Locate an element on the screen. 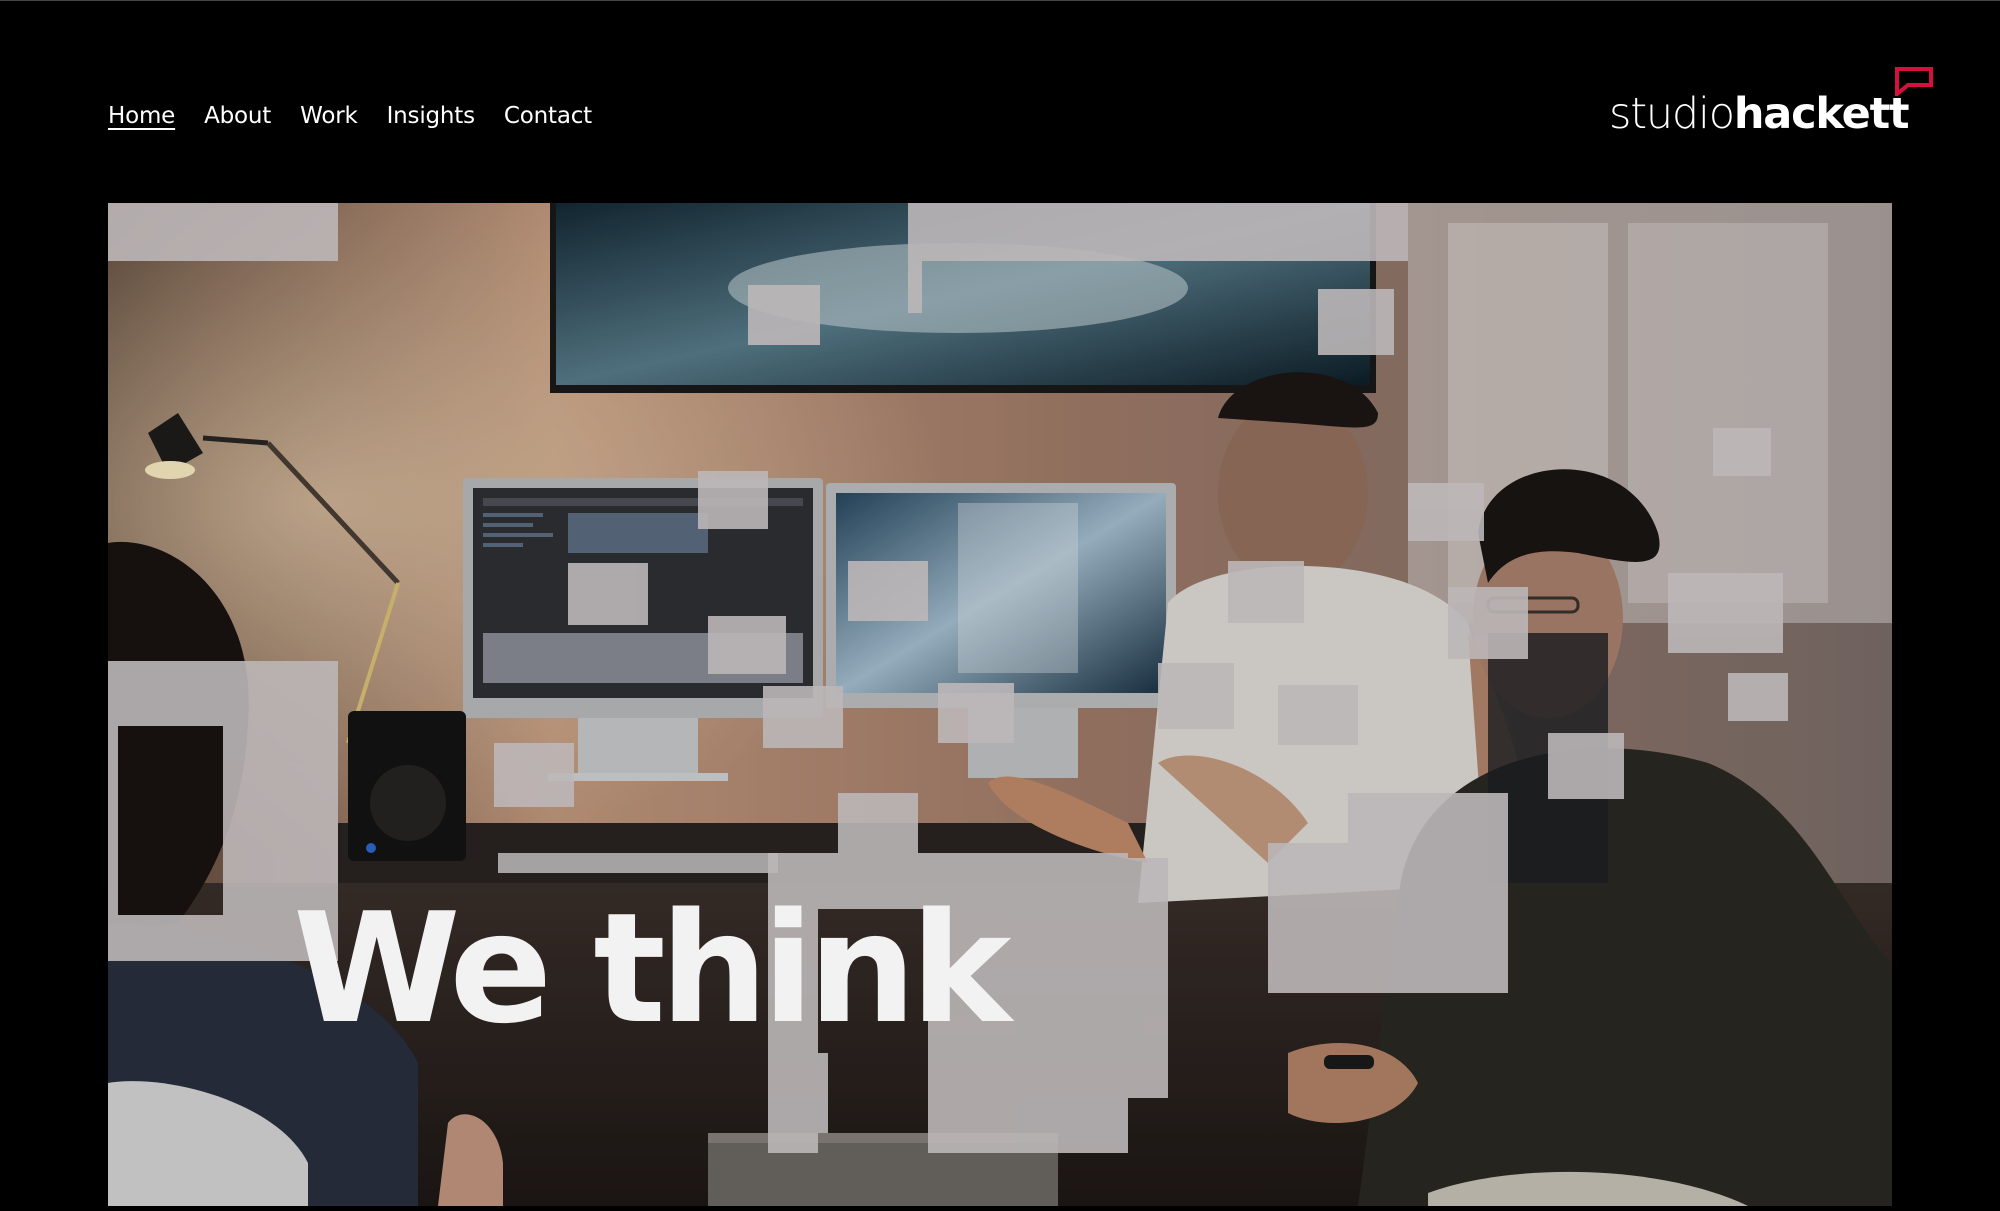  logo-wordmark: studiohackett is located at coordinates (1759, 114).